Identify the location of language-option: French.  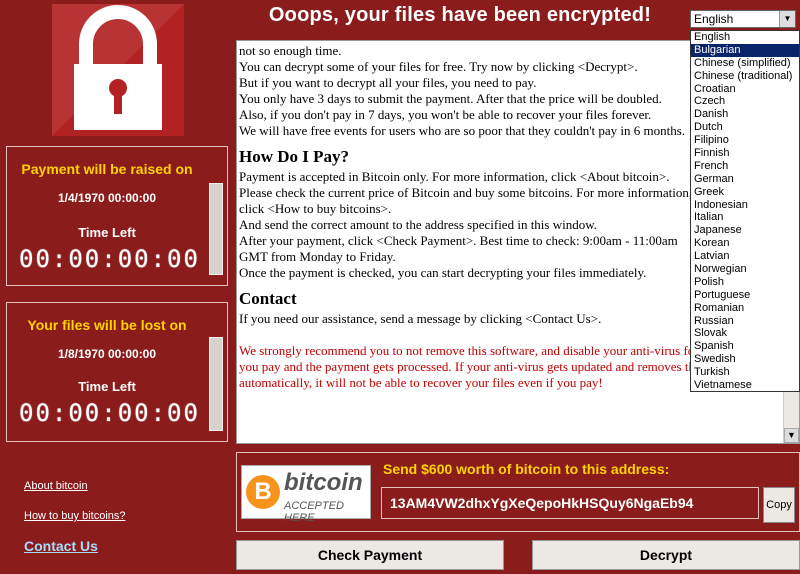
(745, 166).